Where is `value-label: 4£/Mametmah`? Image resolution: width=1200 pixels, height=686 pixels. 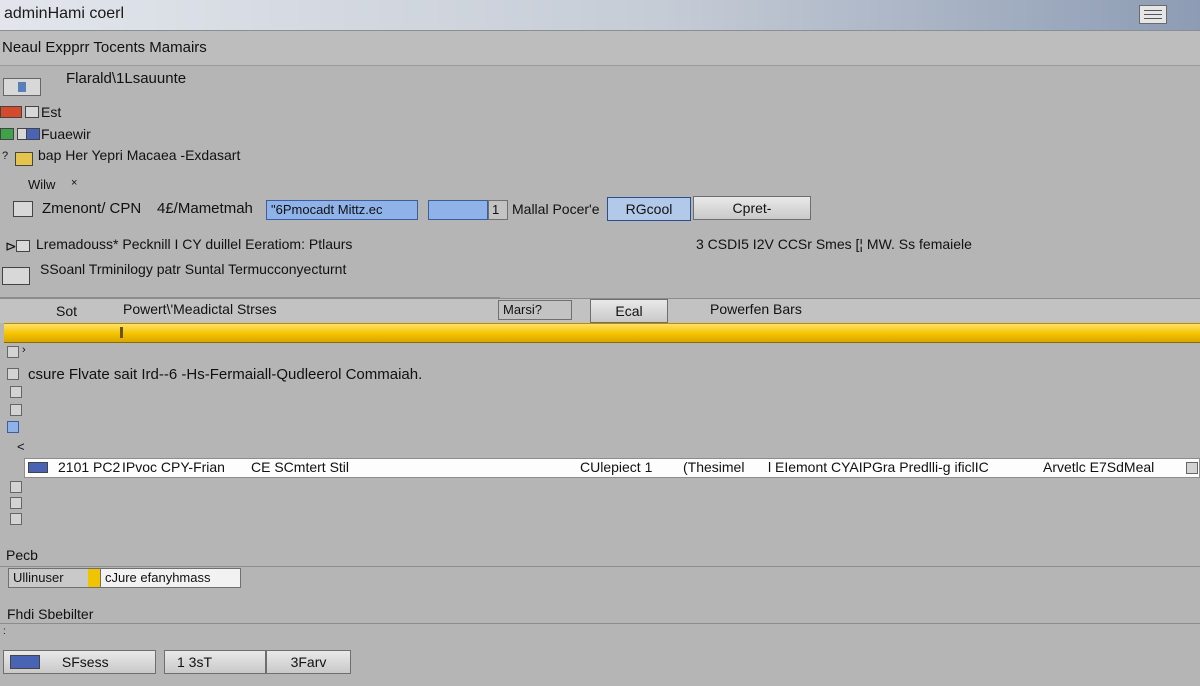 value-label: 4£/Mametmah is located at coordinates (205, 208).